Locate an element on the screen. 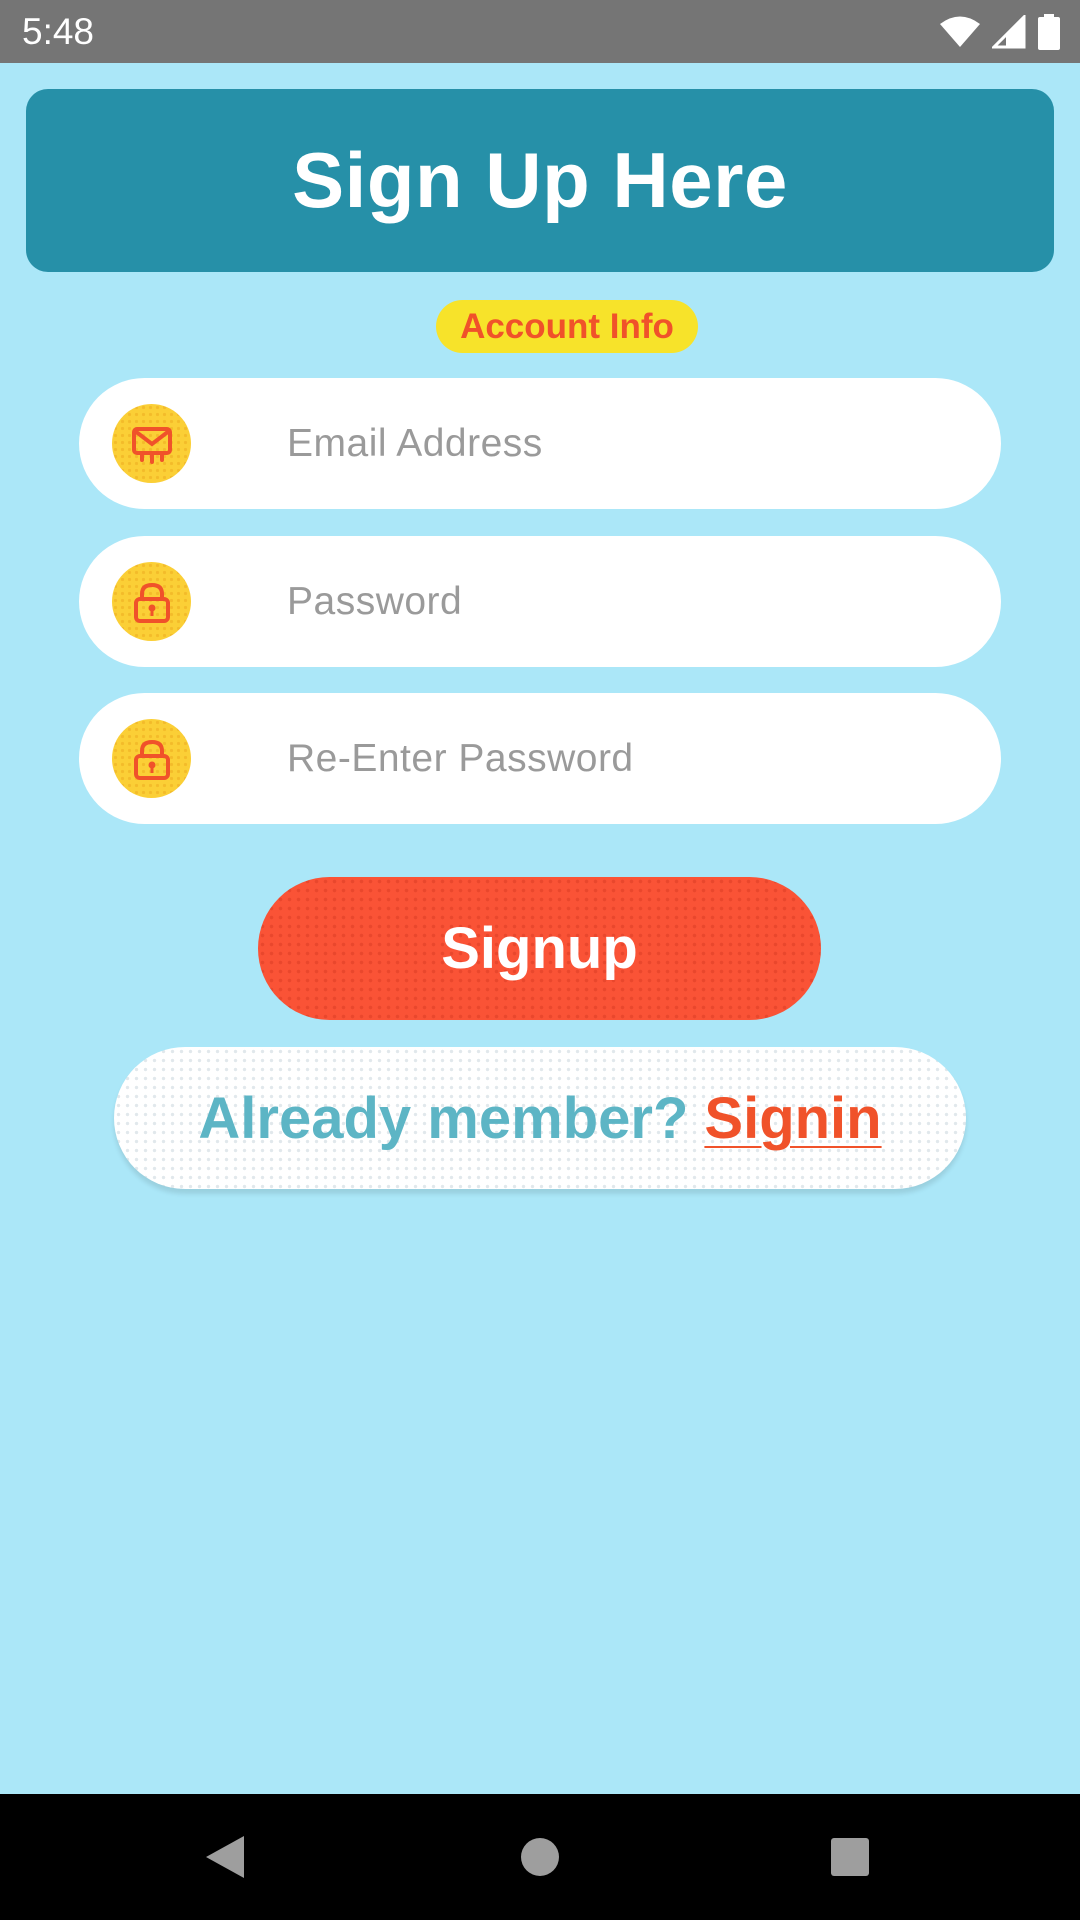 The width and height of the screenshot is (1080, 1920). signup-button: Signup is located at coordinates (539, 948).